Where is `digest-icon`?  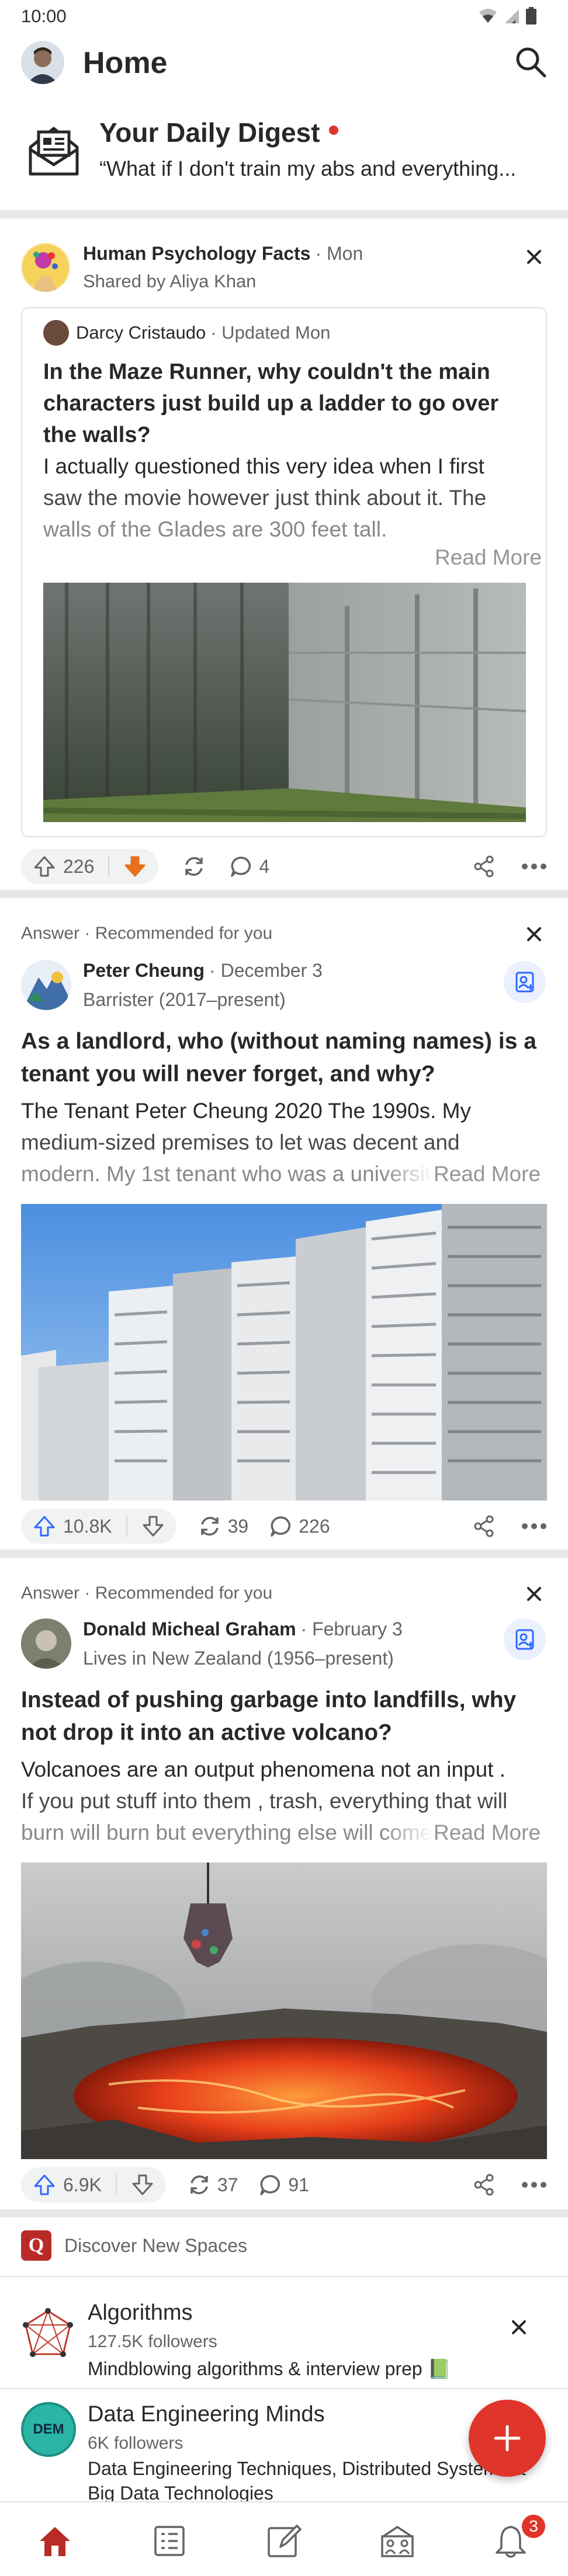
digest-icon is located at coordinates (53, 150).